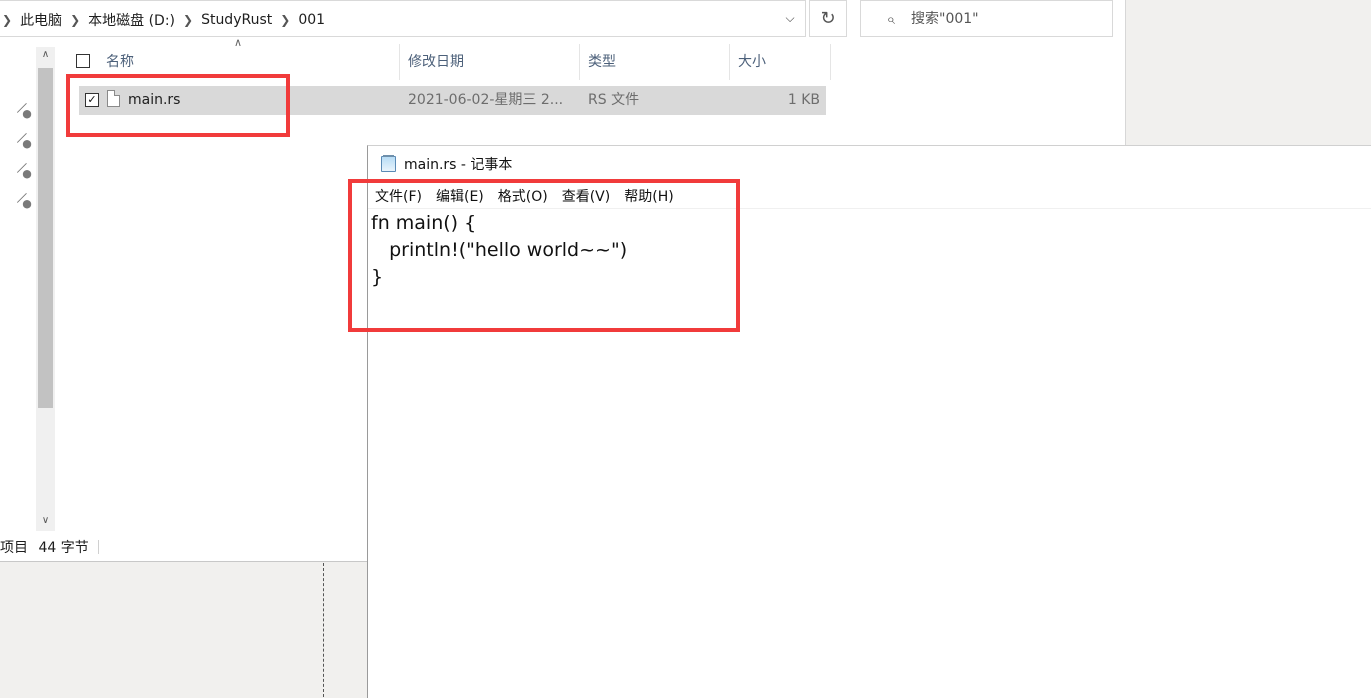 Image resolution: width=1371 pixels, height=698 pixels. What do you see at coordinates (178, 105) in the screenshot?
I see `highlight-box-file` at bounding box center [178, 105].